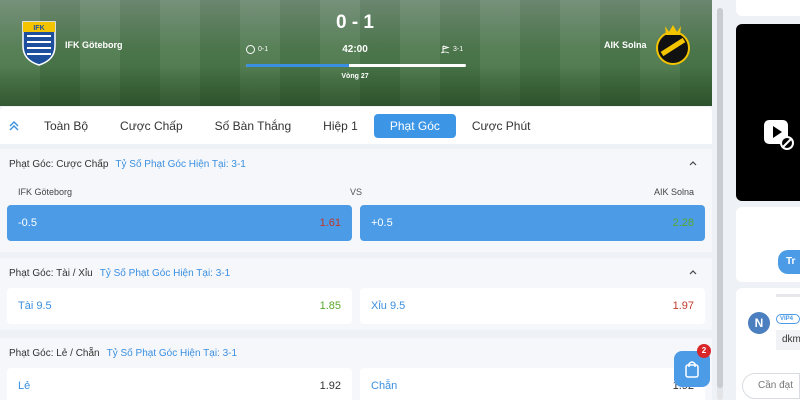 The height and width of the screenshot is (400, 800). What do you see at coordinates (625, 45) in the screenshot?
I see `away-team-name: AIK Solna` at bounding box center [625, 45].